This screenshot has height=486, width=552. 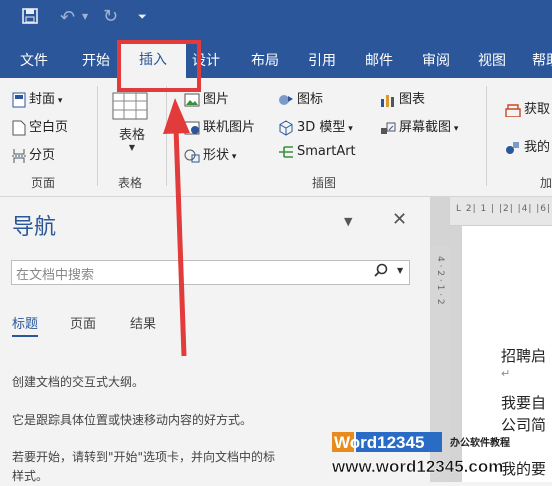 I want to click on search-icon, so click(x=381, y=272).